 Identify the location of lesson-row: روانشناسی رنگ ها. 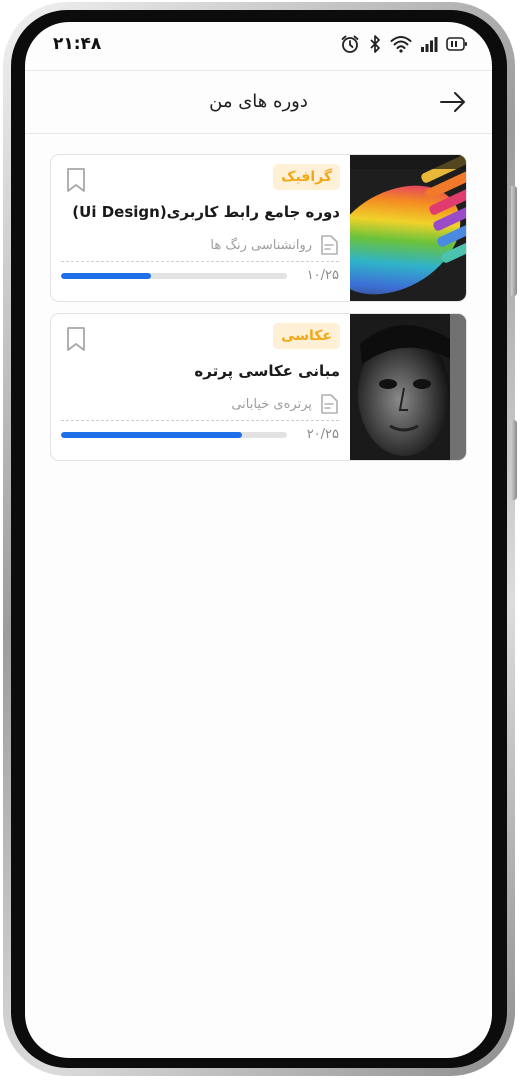
(275, 245).